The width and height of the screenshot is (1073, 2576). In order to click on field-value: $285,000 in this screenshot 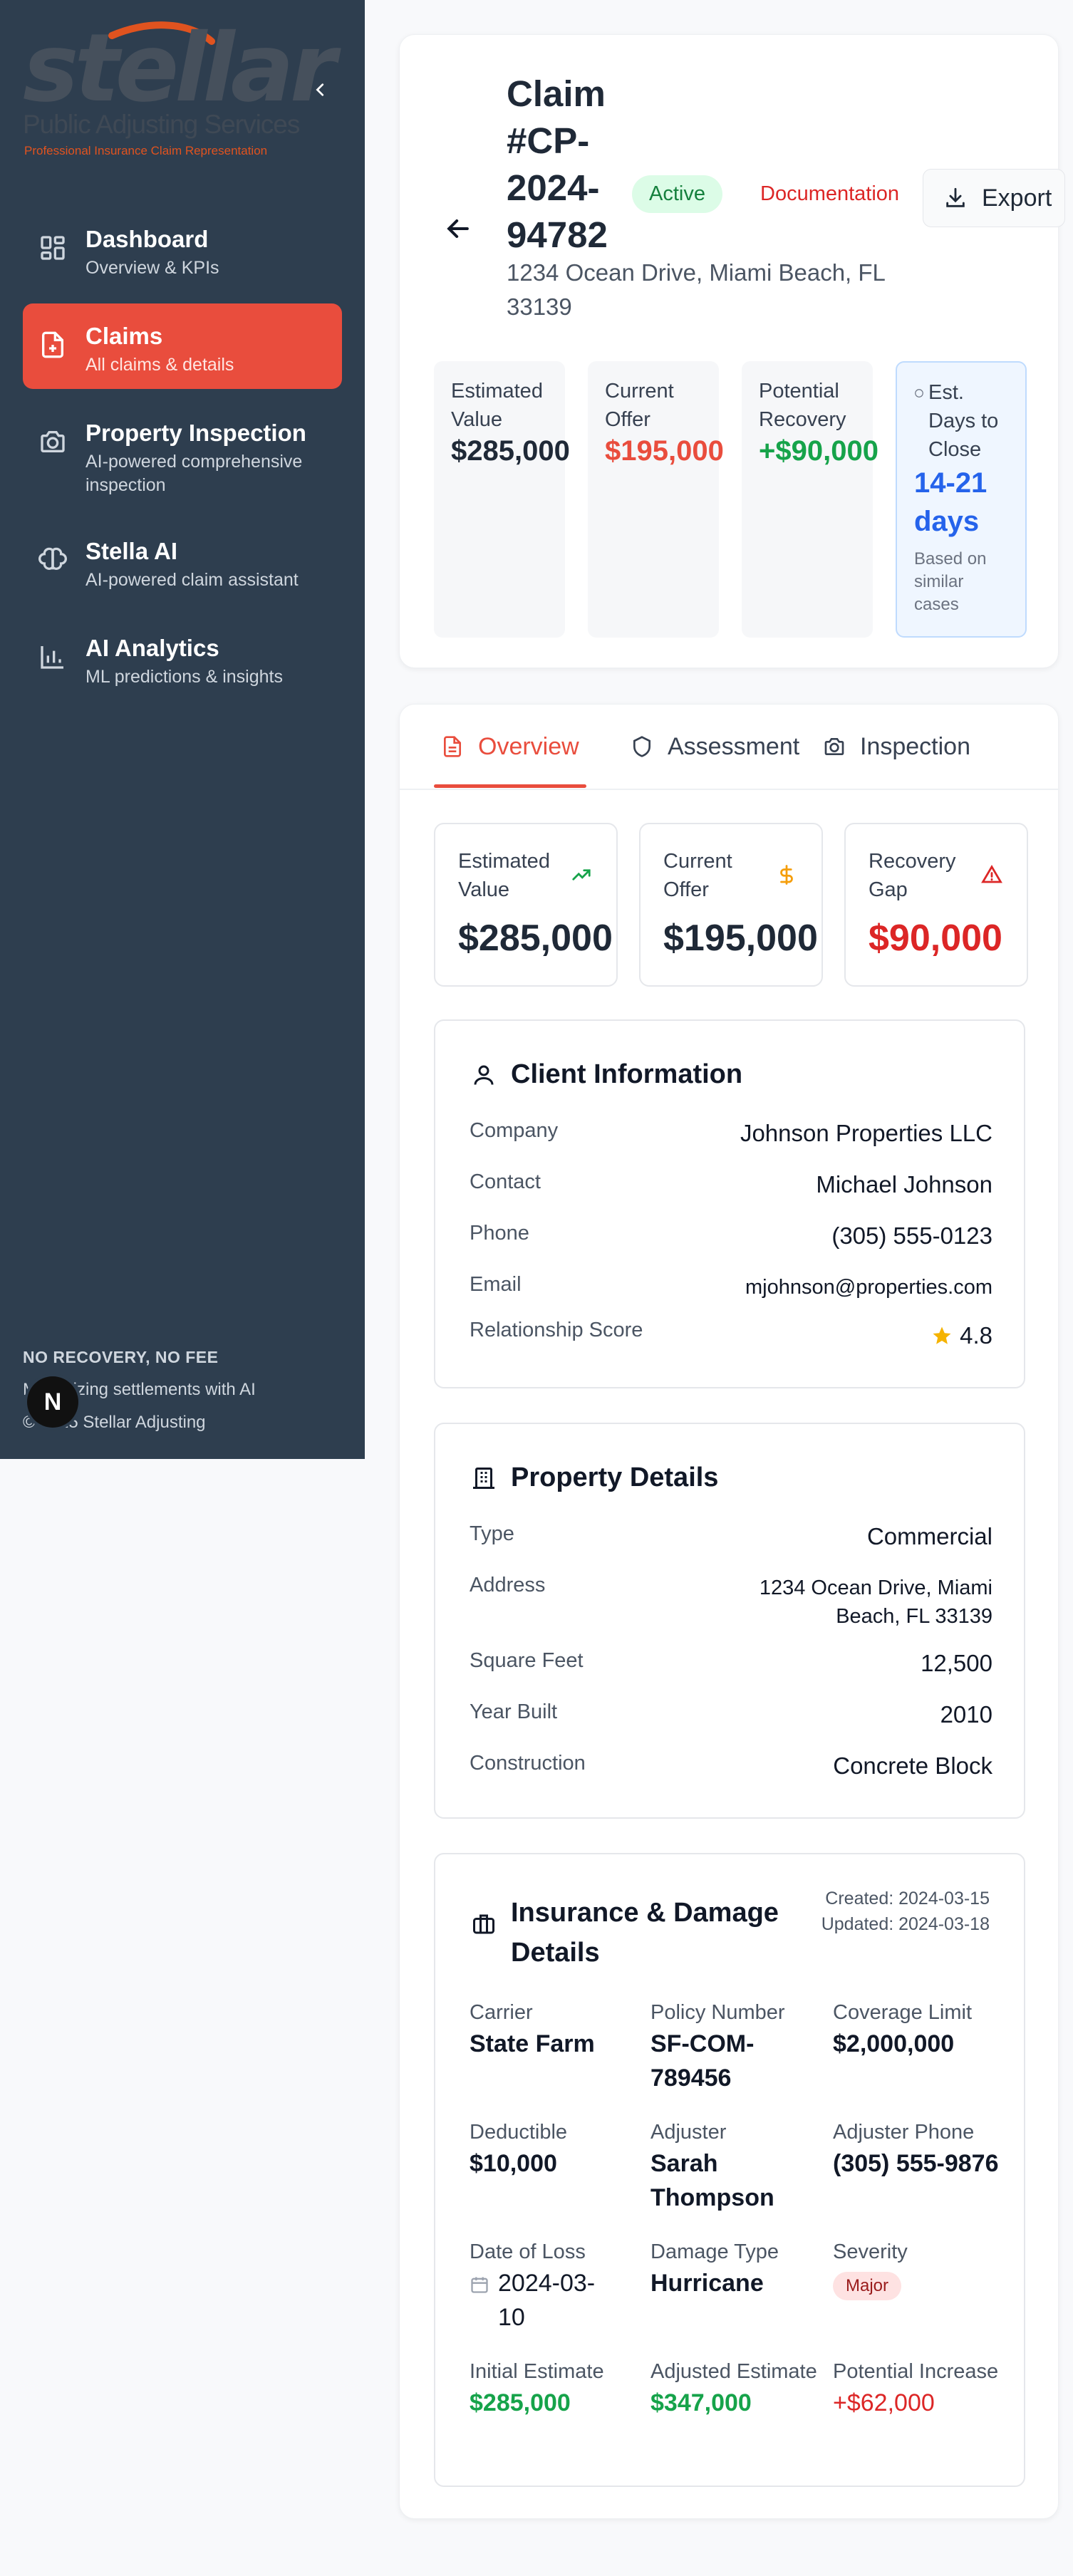, I will do `click(520, 2402)`.